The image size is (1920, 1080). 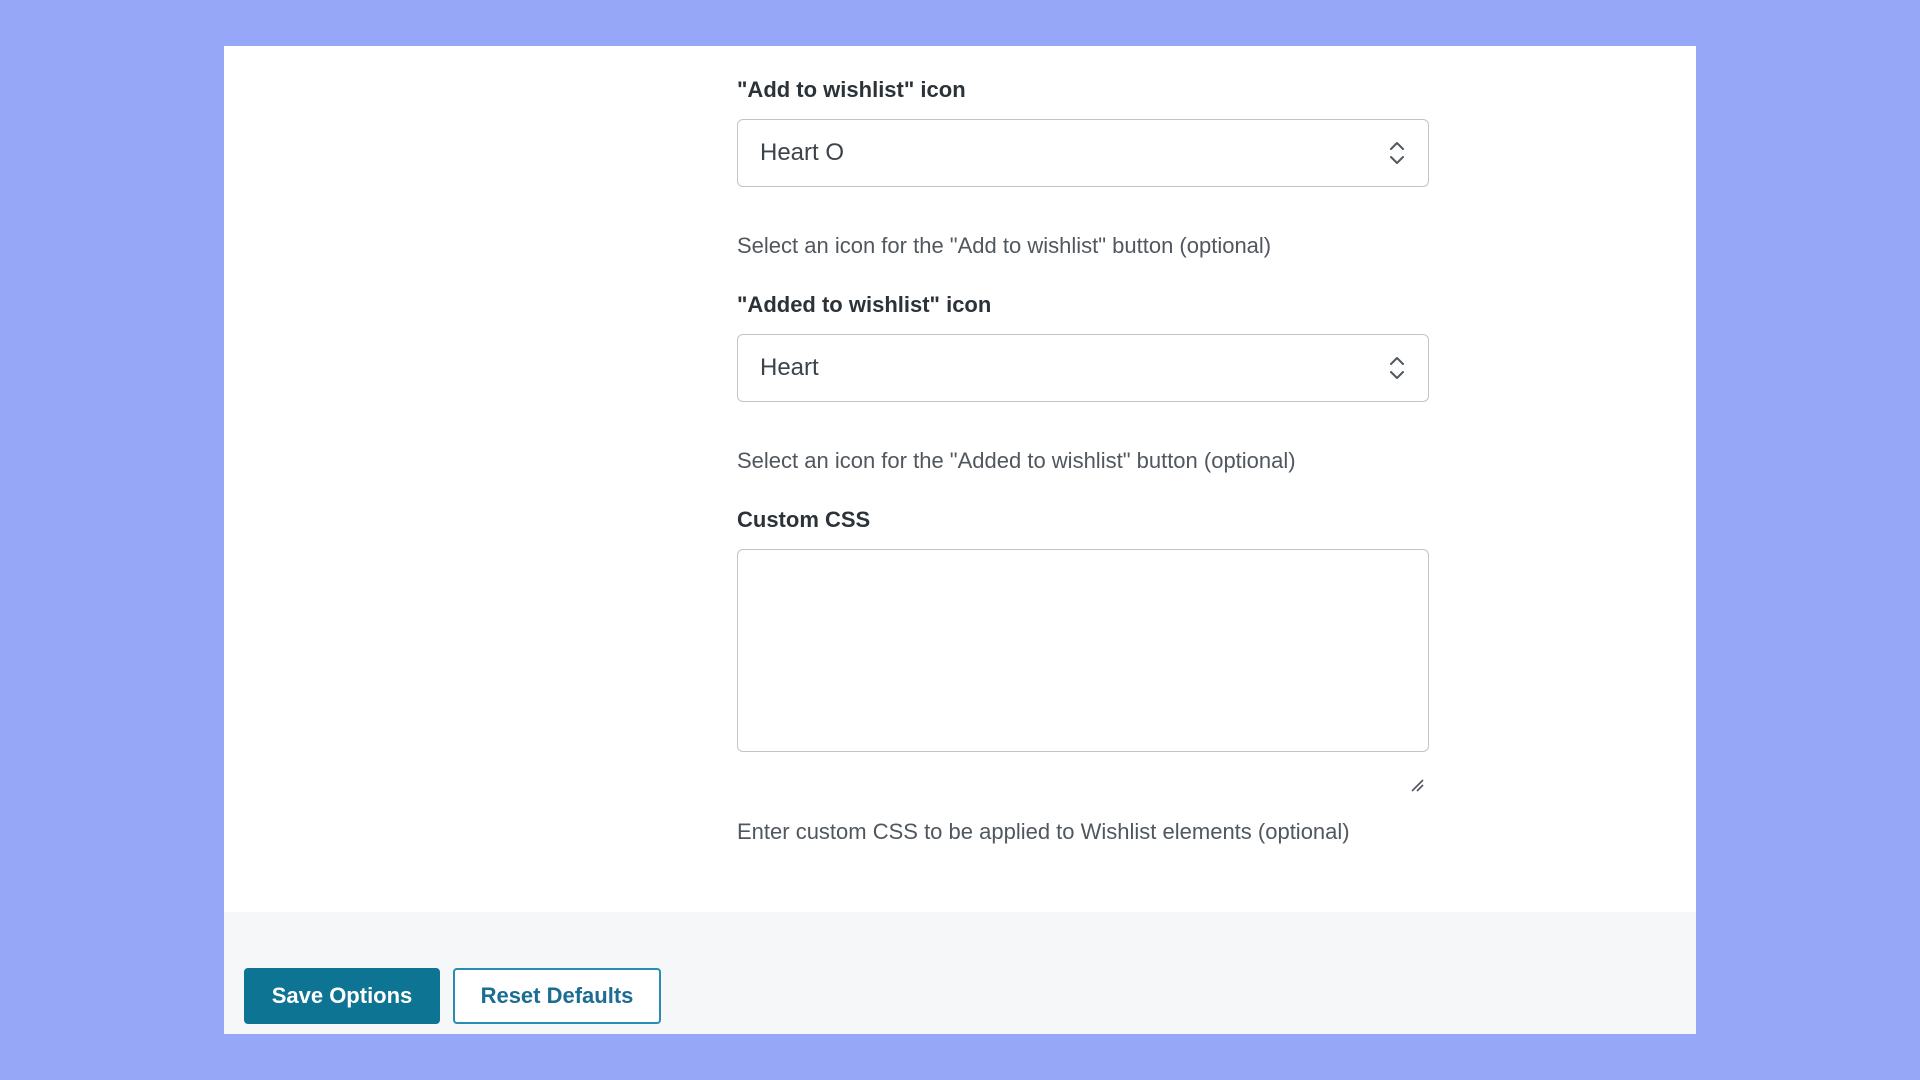 I want to click on added-to-wishlist-icon-select: Heart, so click(x=1083, y=368).